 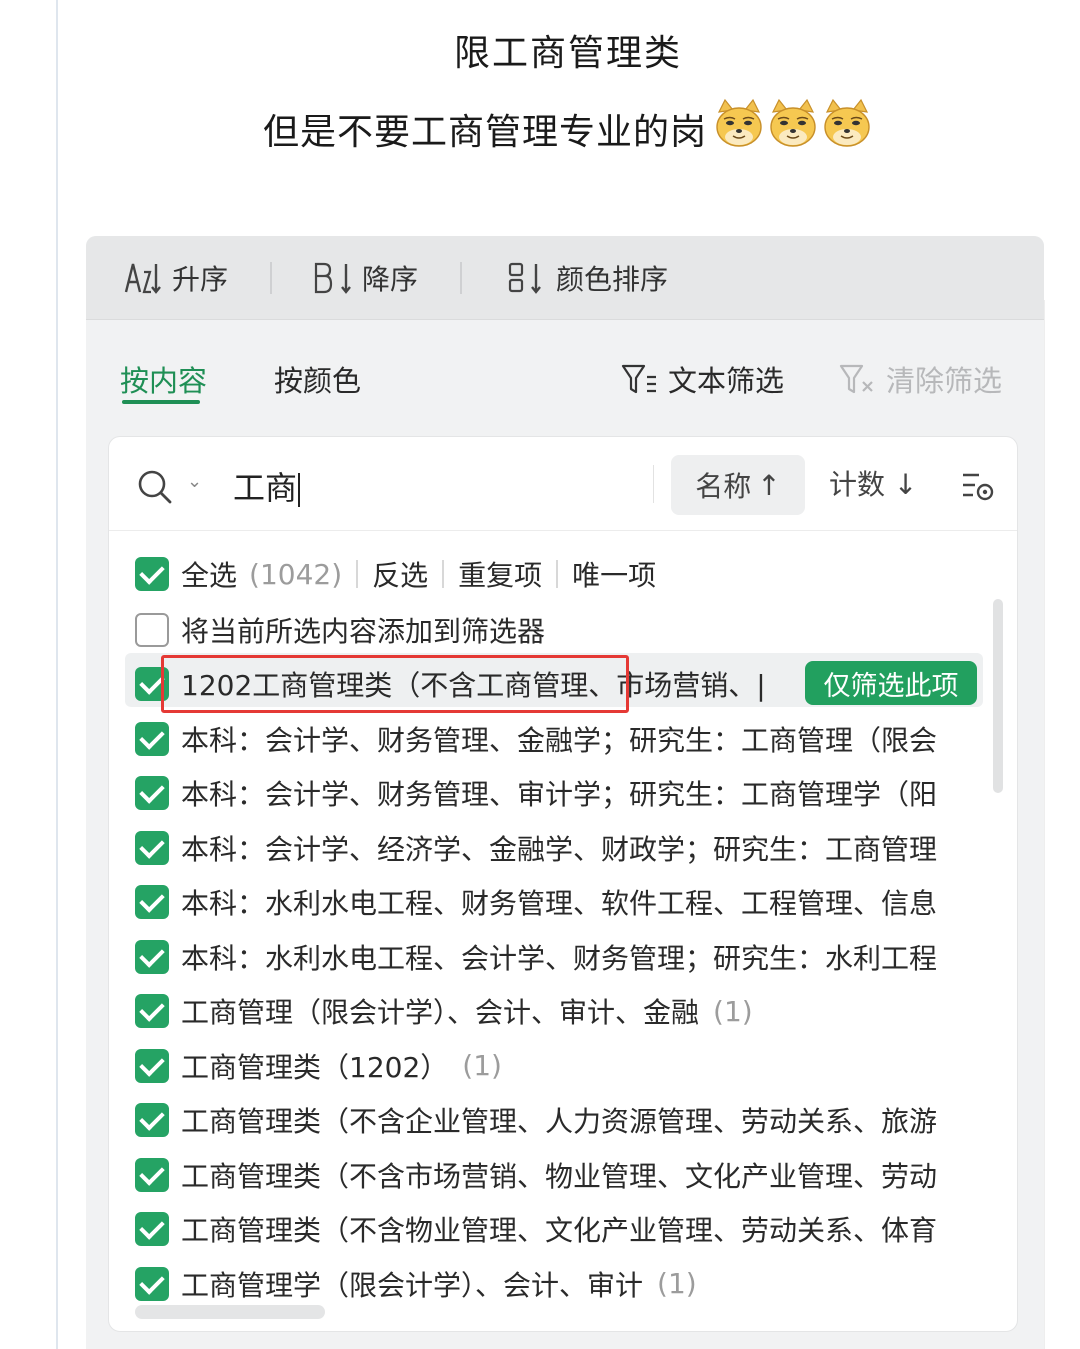 I want to click on list-item: 工商管理类（1202） (1), so click(x=560, y=1066).